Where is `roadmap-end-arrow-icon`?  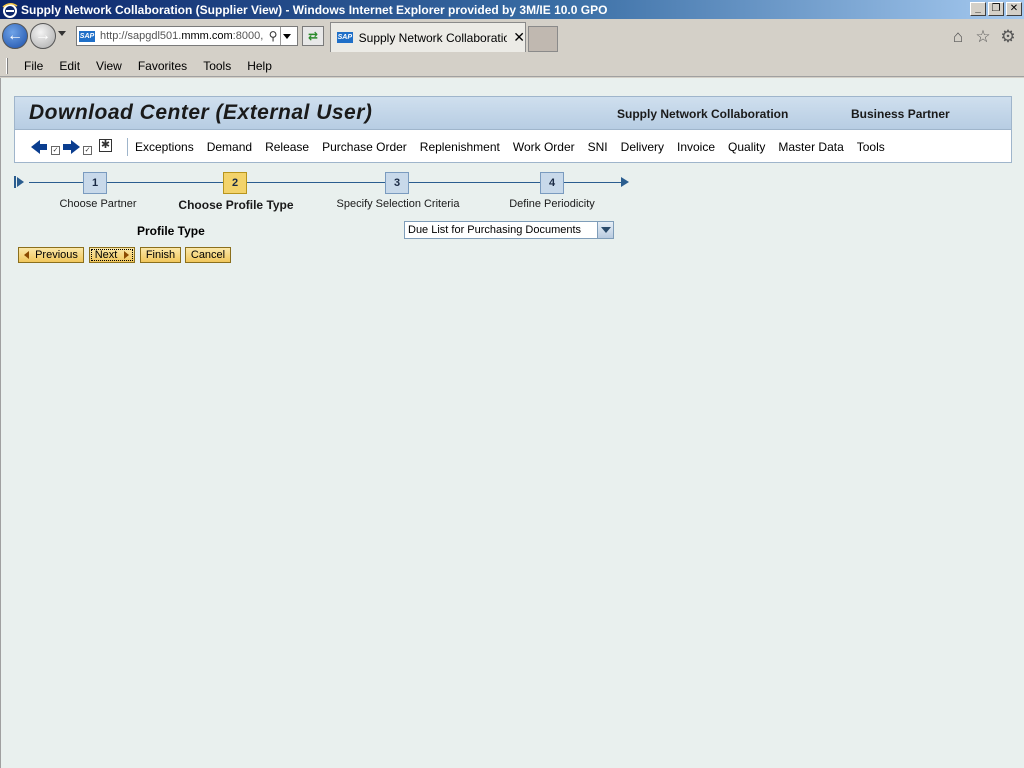 roadmap-end-arrow-icon is located at coordinates (625, 182).